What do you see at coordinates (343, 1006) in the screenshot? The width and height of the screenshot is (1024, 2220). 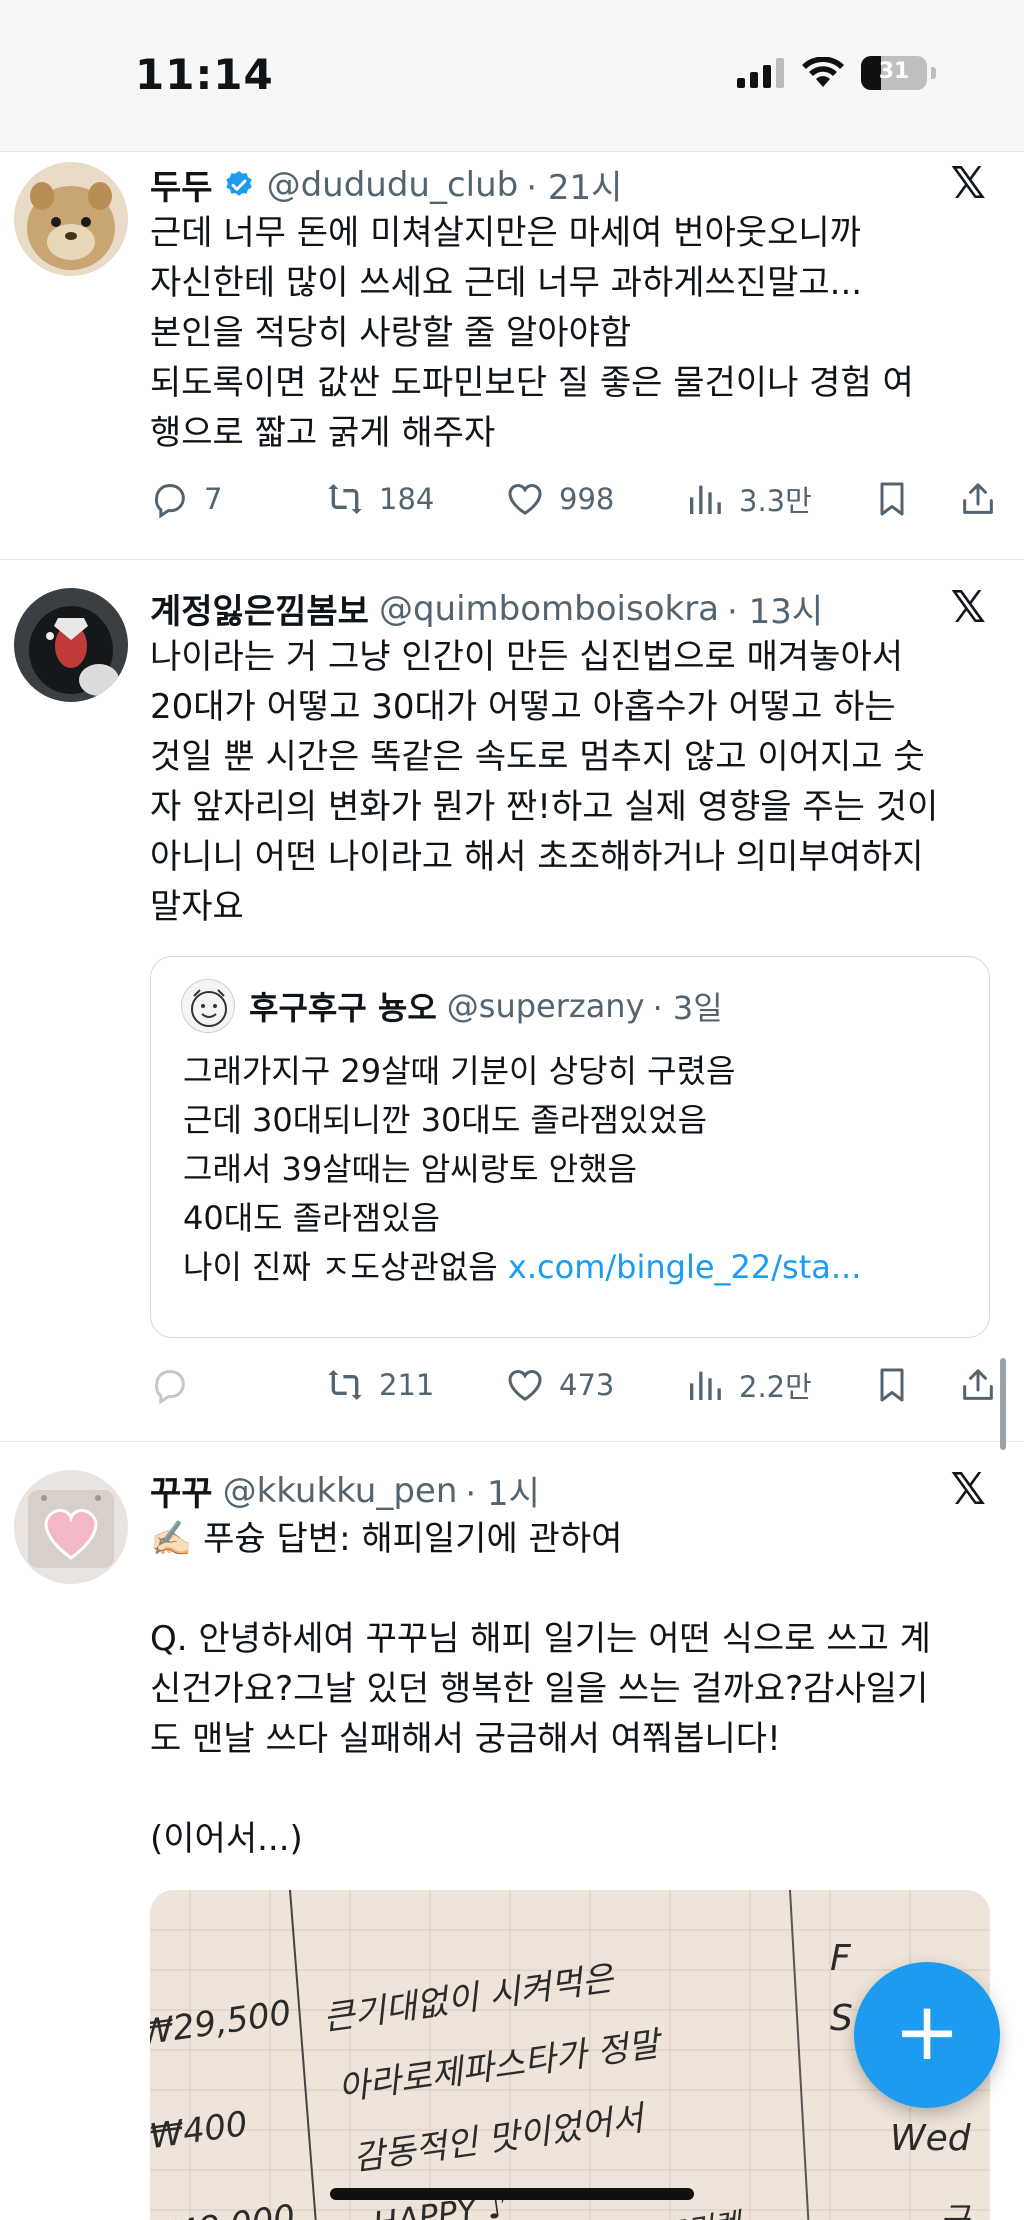 I see `quoted-display-name: 후구후구 뇽오` at bounding box center [343, 1006].